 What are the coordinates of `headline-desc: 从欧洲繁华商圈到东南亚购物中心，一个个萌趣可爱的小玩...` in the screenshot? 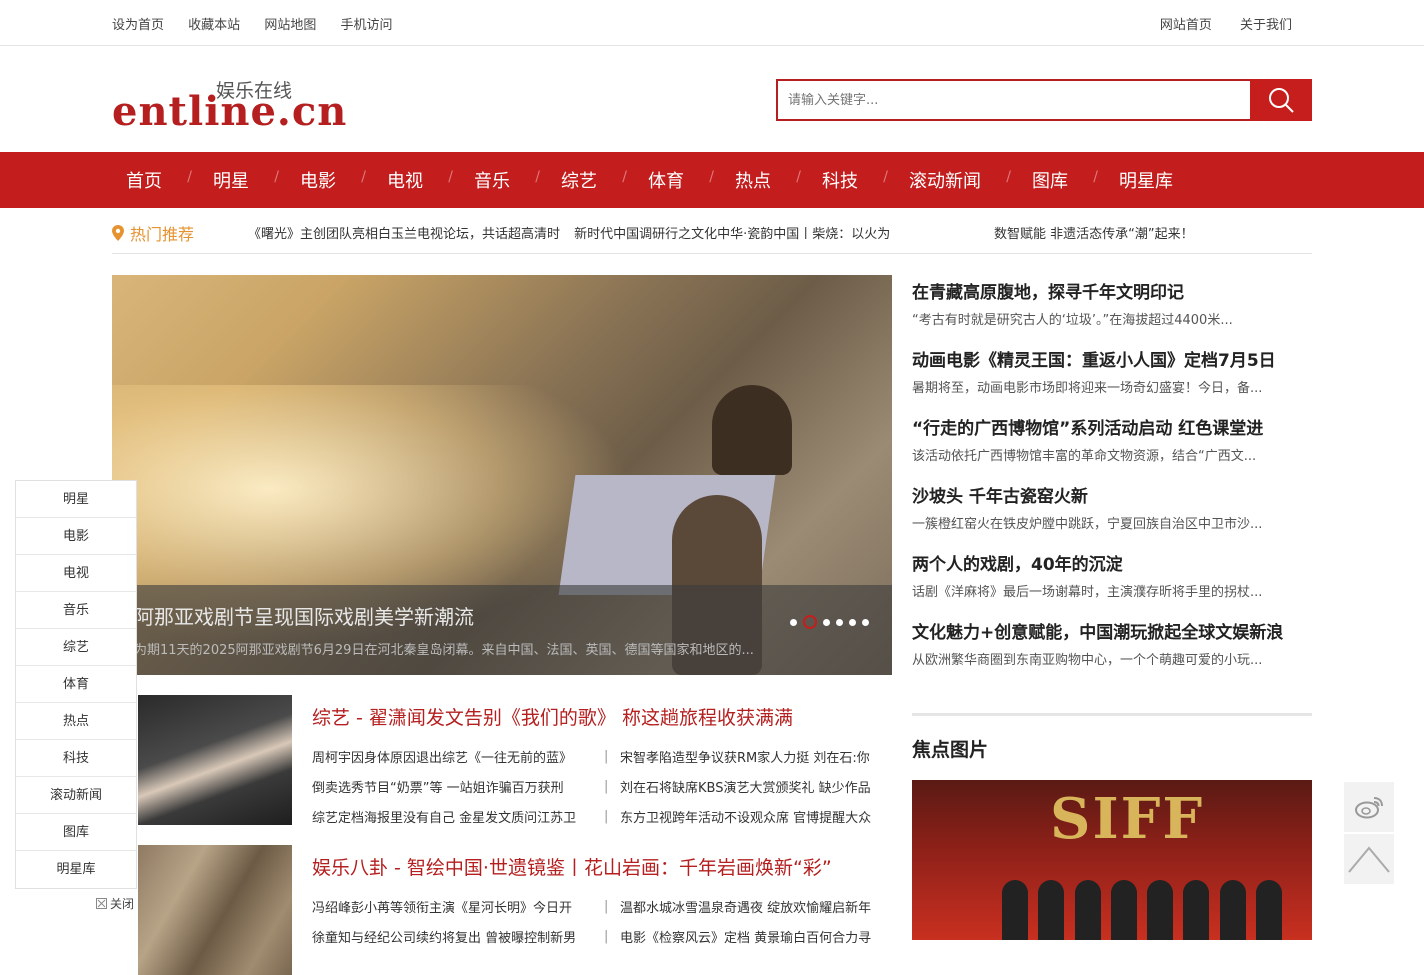 It's located at (1087, 660).